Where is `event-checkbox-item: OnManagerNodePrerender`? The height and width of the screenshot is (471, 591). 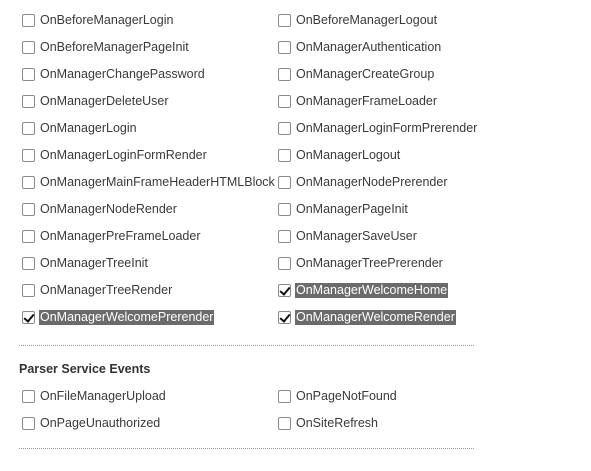 event-checkbox-item: OnManagerNodePrerender is located at coordinates (390, 182).